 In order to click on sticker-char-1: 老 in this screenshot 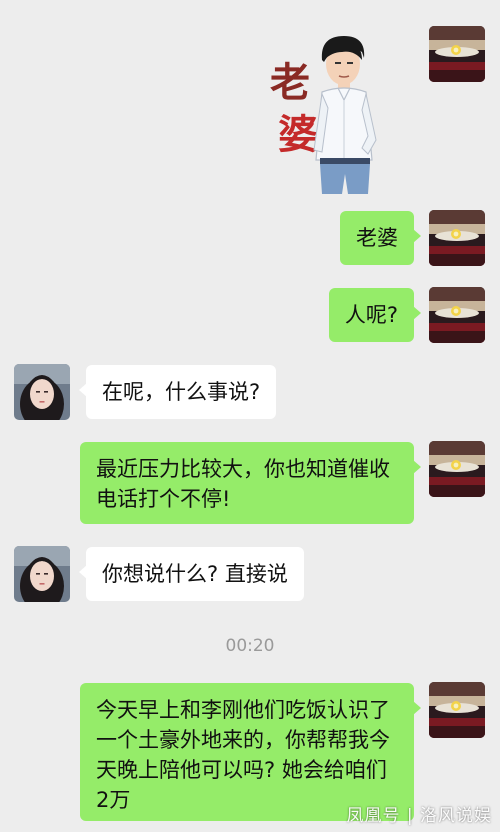, I will do `click(290, 82)`.